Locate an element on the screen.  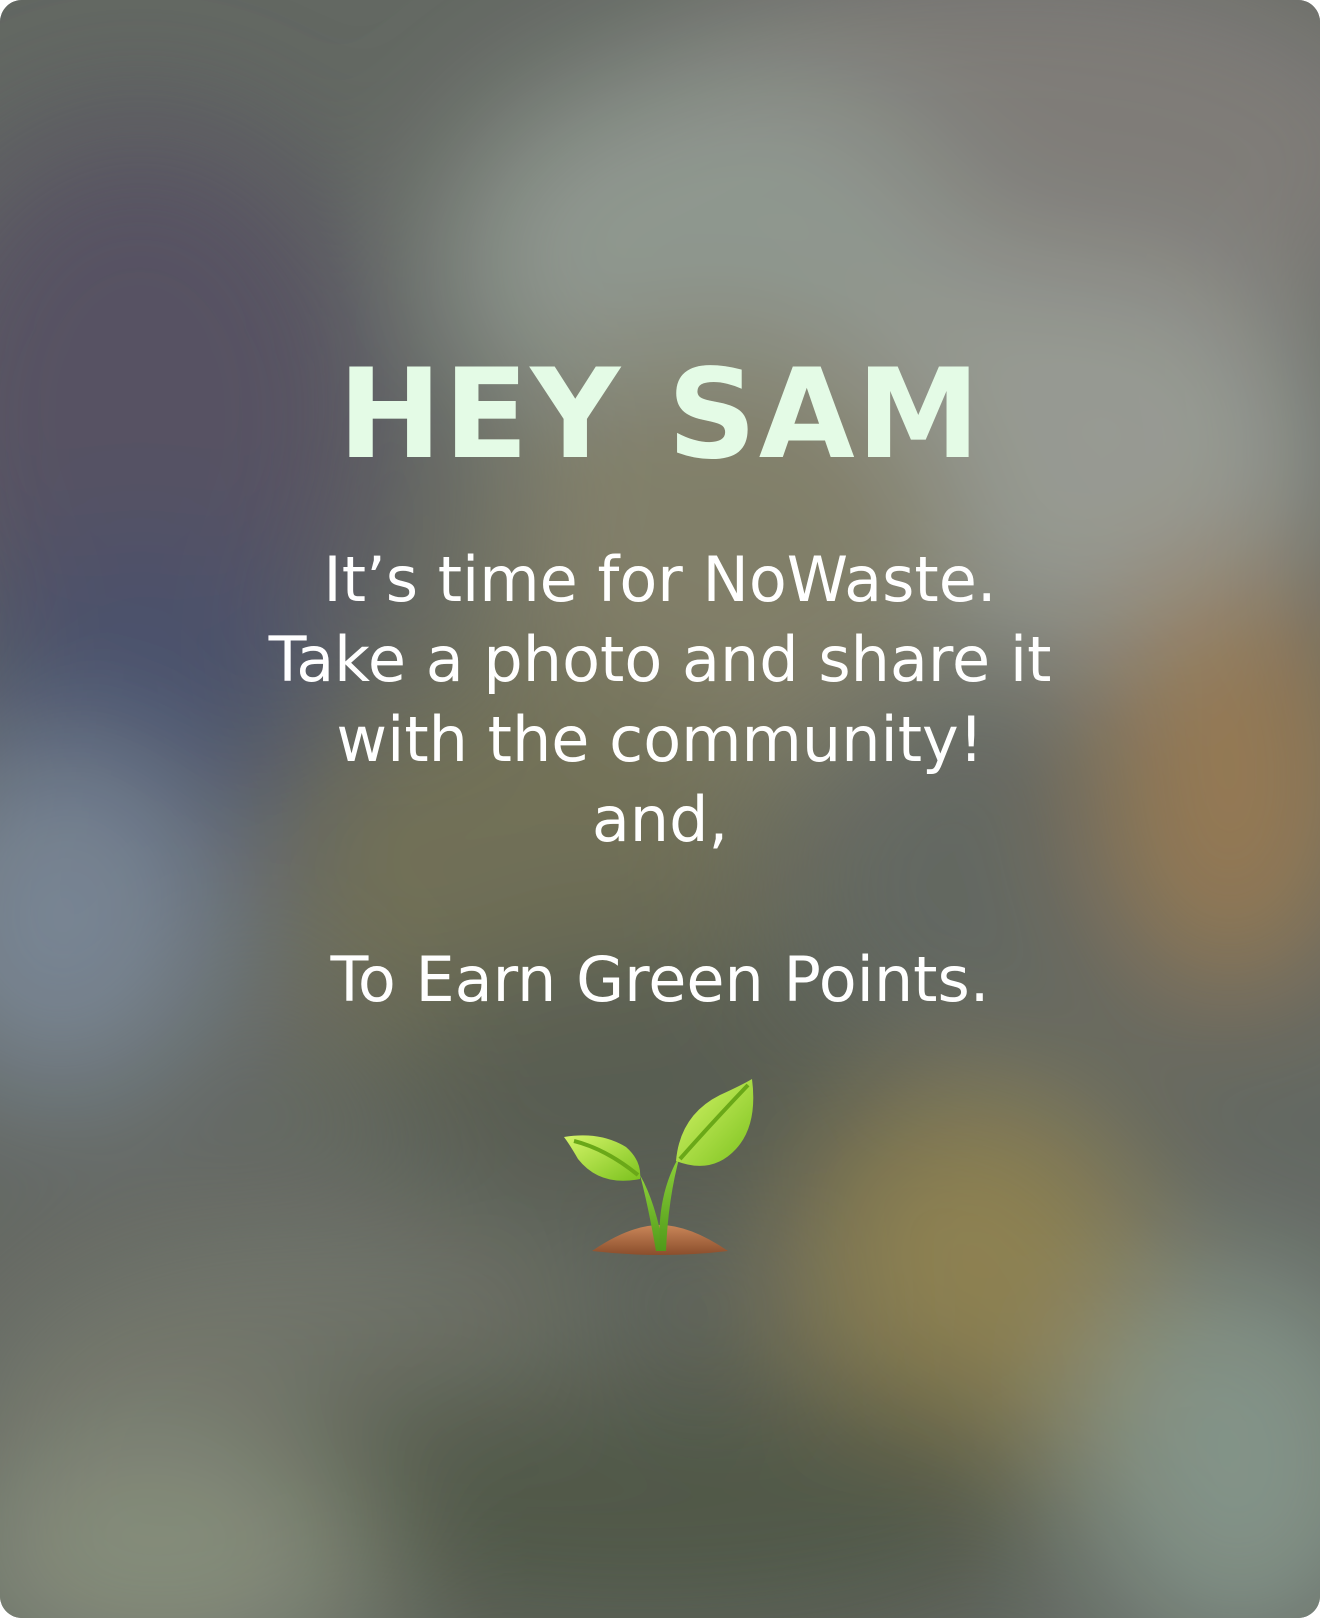
greeting-heading: HEY SAM is located at coordinates (660, 415).